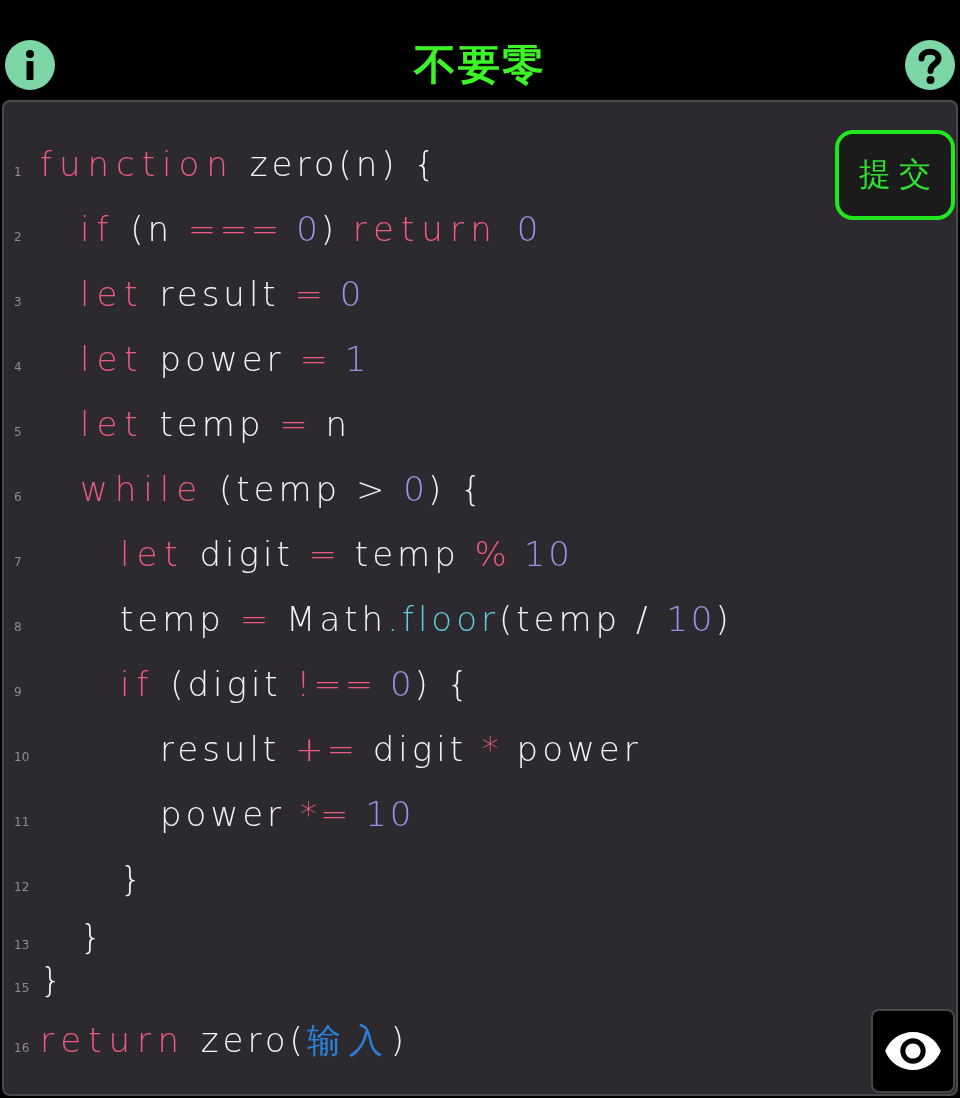 The width and height of the screenshot is (960, 1098). What do you see at coordinates (401, 749) in the screenshot?
I see `code-line: result += digit * power` at bounding box center [401, 749].